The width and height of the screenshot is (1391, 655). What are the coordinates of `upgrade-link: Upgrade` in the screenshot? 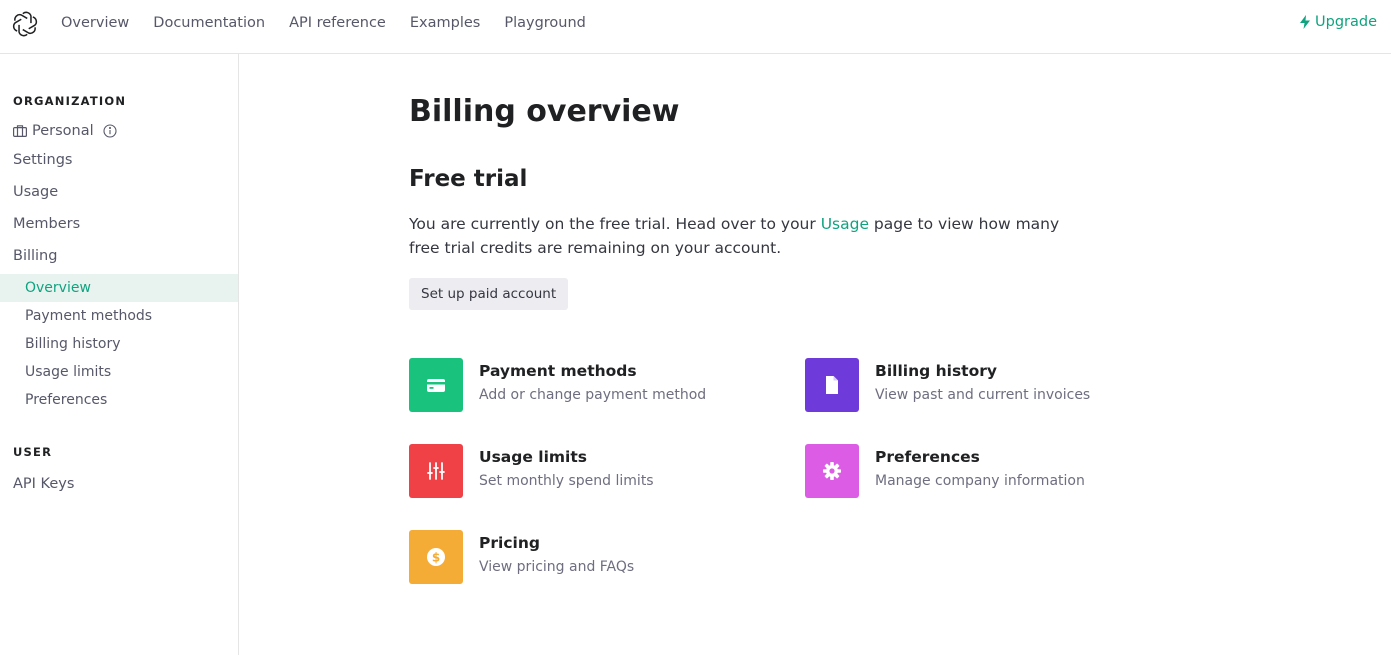 It's located at (1338, 22).